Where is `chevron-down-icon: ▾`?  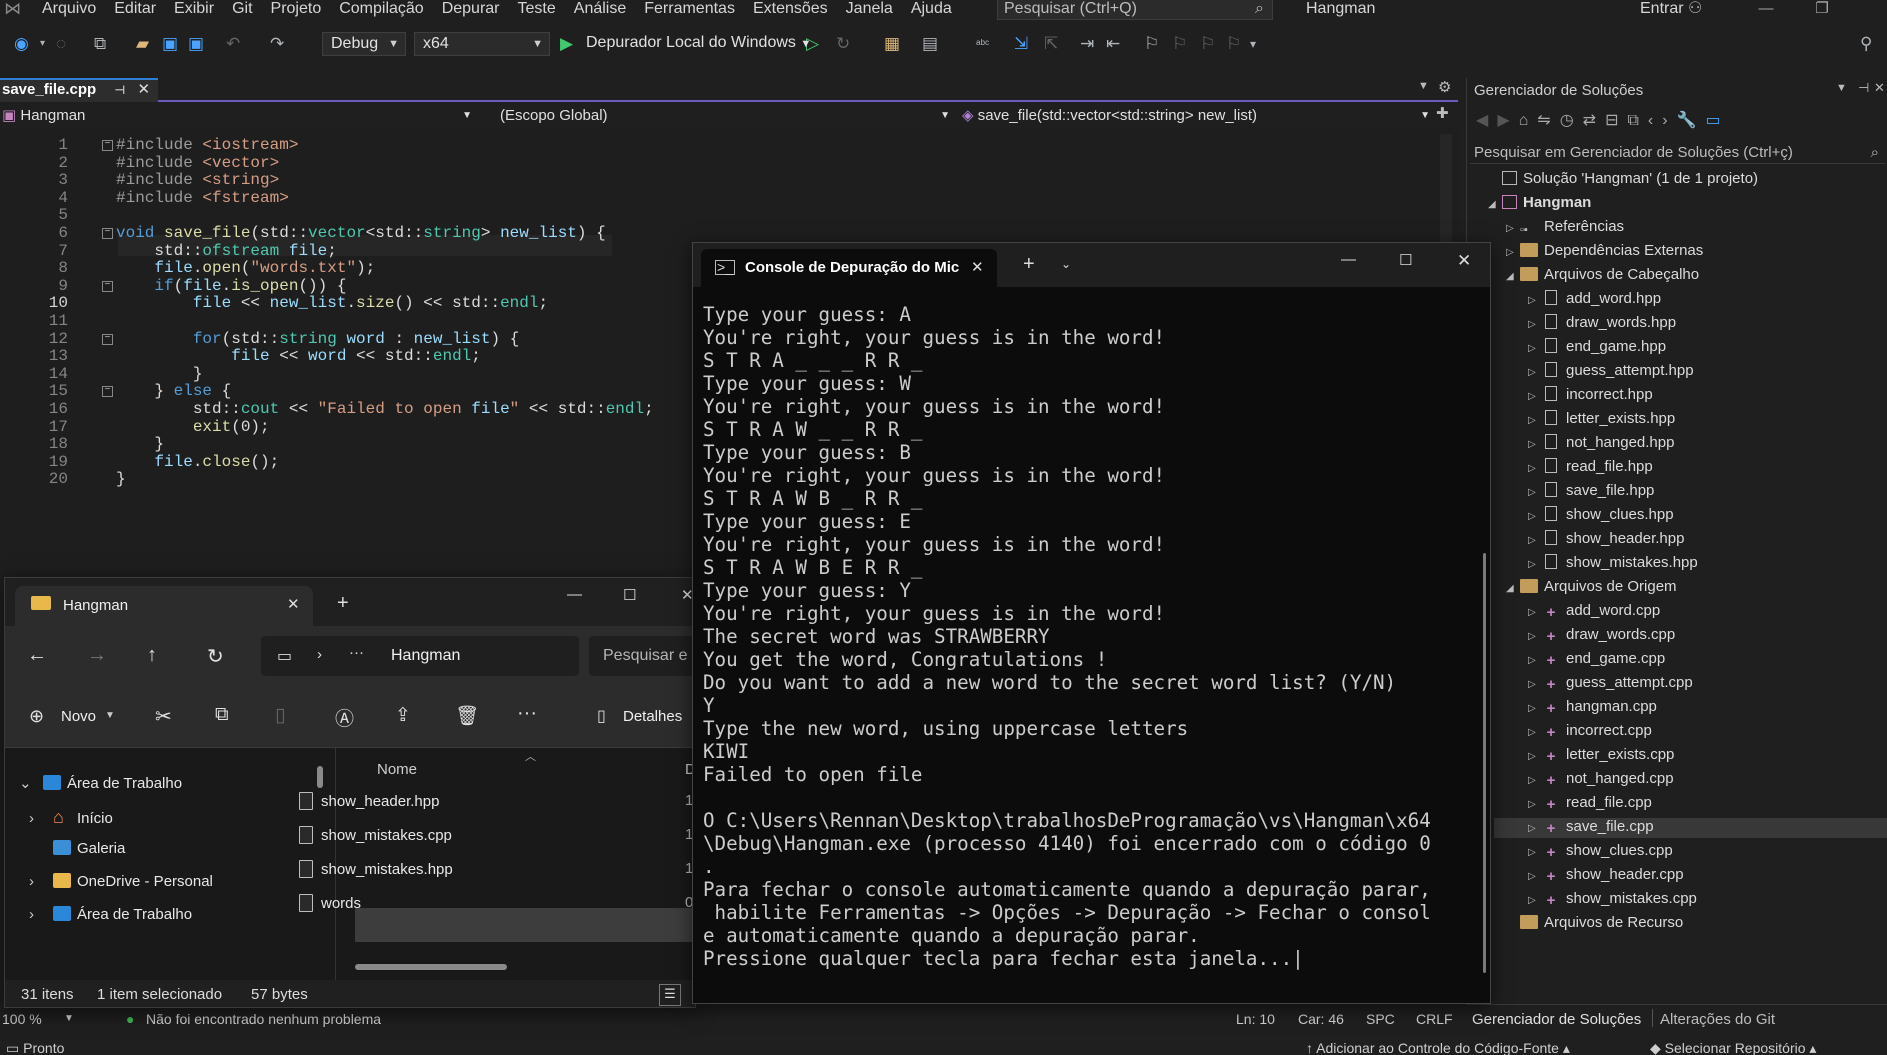
chevron-down-icon: ▾ is located at coordinates (42, 44).